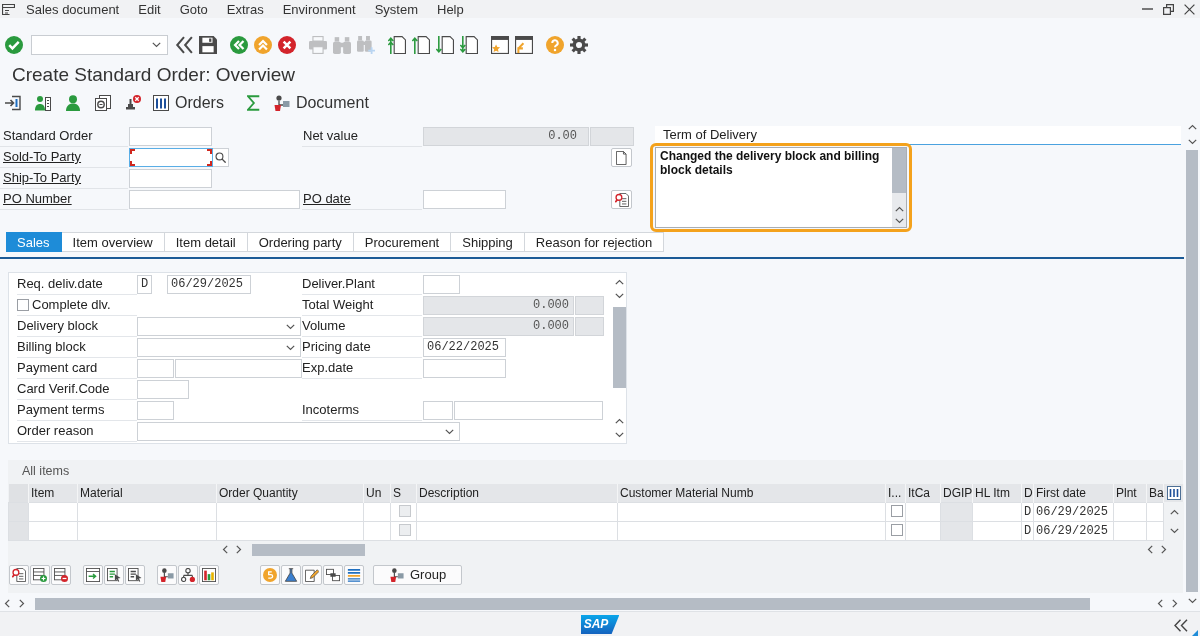 This screenshot has width=1200, height=636. I want to click on tab: Sales, so click(34, 242).